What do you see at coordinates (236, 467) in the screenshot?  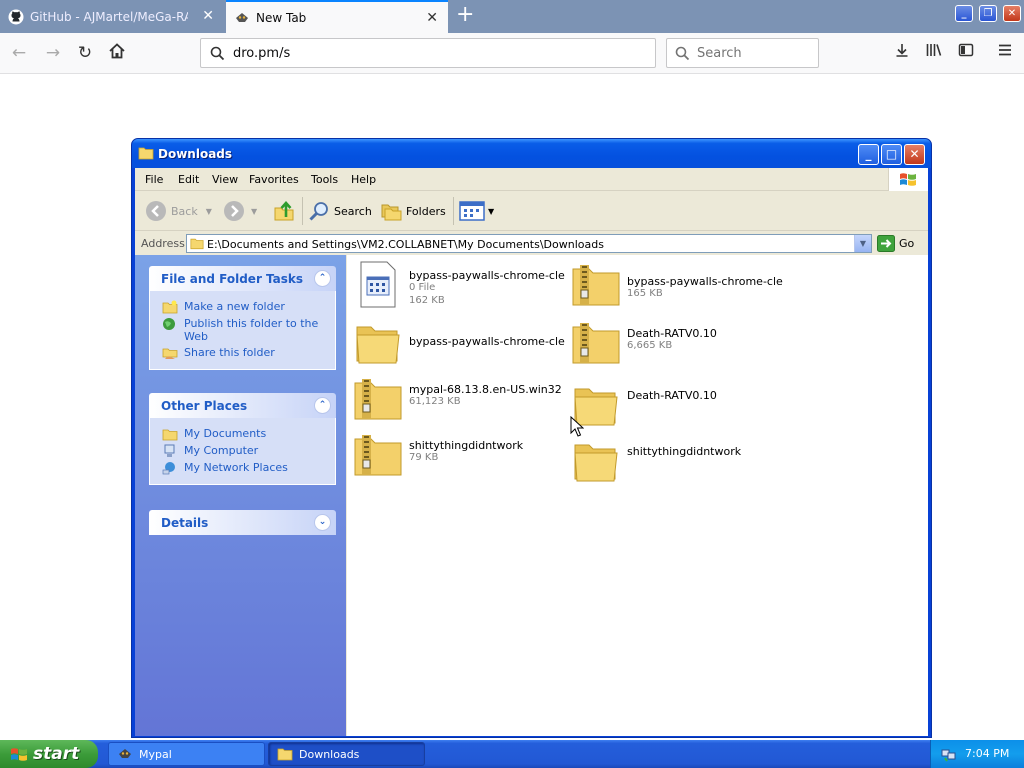 I see `link-label: My Network Places` at bounding box center [236, 467].